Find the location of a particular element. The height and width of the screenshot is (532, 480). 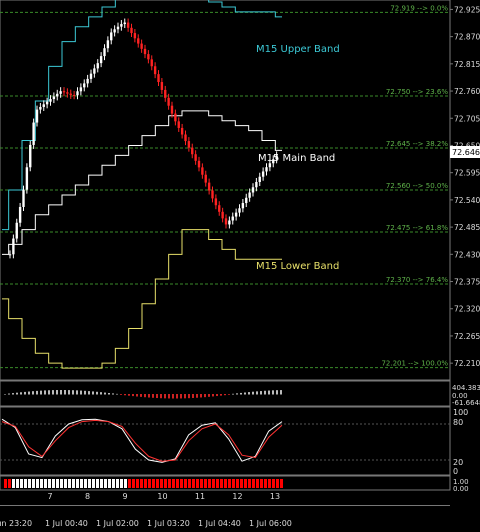

time-label: 1 Jul 06:00 is located at coordinates (270, 523).